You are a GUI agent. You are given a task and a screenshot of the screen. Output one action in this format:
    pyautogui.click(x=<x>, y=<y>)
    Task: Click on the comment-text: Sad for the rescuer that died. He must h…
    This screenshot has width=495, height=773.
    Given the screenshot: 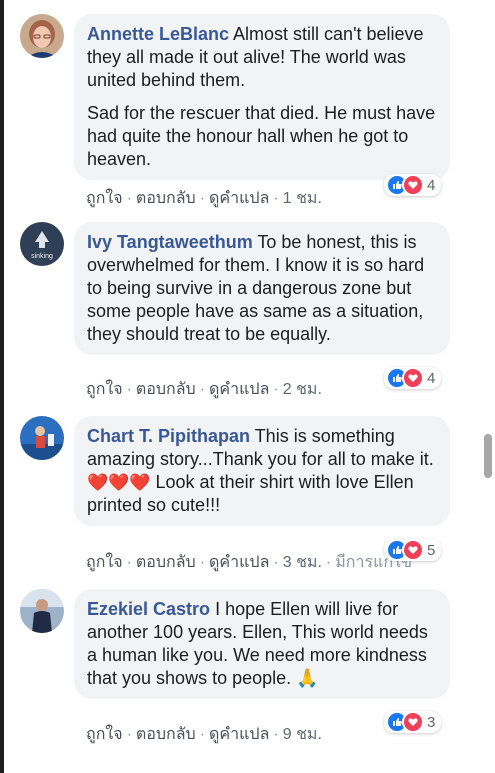 What is the action you would take?
    pyautogui.click(x=261, y=136)
    